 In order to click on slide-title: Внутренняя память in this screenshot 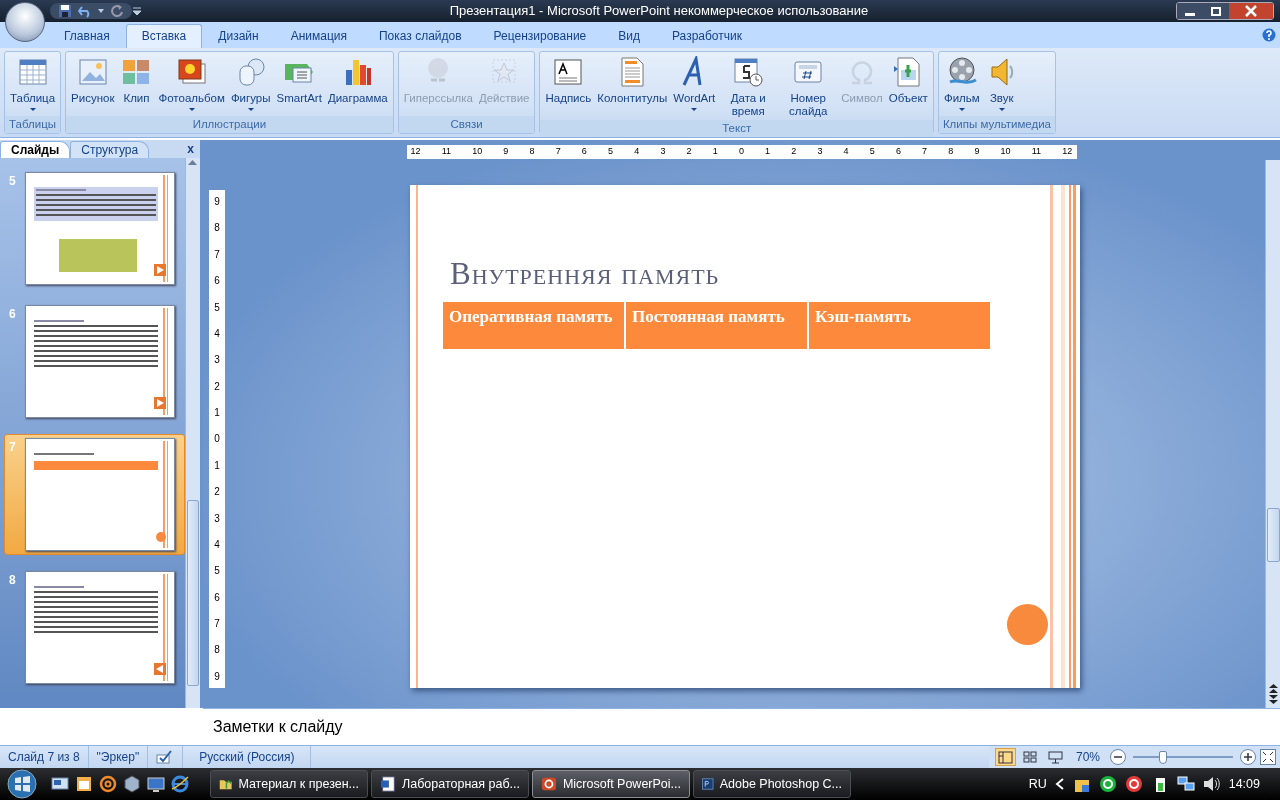, I will do `click(585, 274)`.